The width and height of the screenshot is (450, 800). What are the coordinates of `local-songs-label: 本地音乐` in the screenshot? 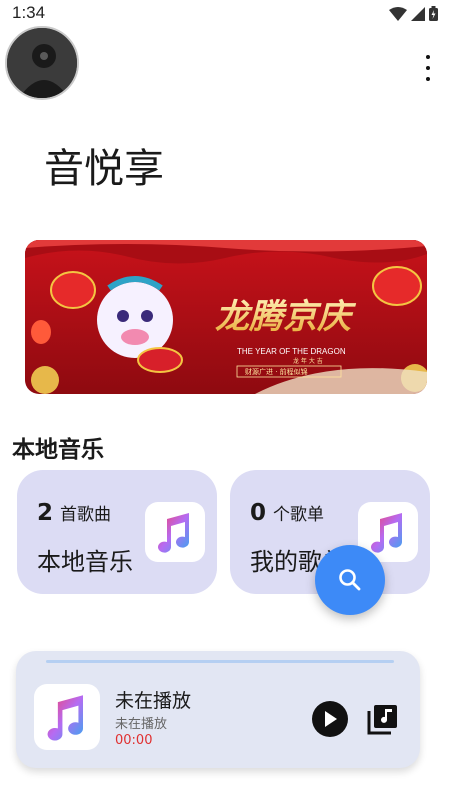 It's located at (85, 562).